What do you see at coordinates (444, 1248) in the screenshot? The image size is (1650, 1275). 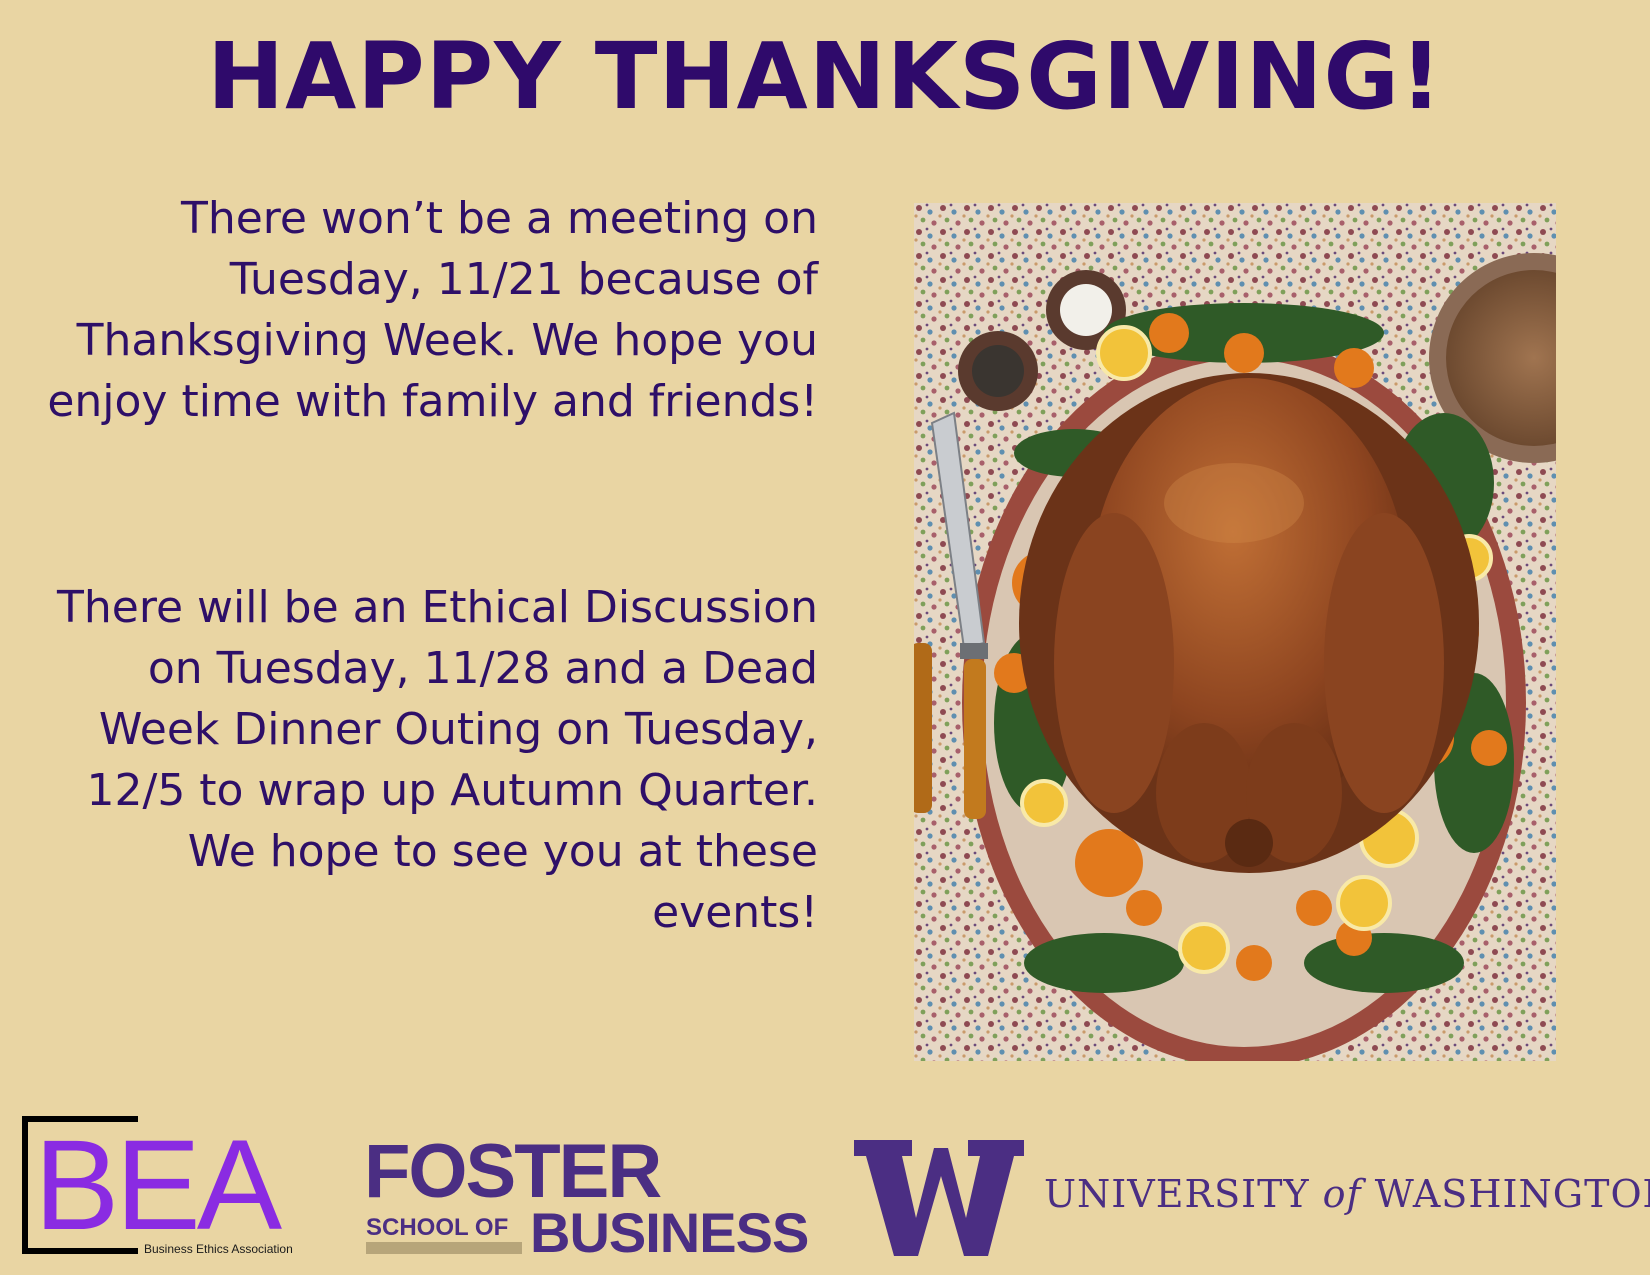 I see `foster-logo-gold-bar` at bounding box center [444, 1248].